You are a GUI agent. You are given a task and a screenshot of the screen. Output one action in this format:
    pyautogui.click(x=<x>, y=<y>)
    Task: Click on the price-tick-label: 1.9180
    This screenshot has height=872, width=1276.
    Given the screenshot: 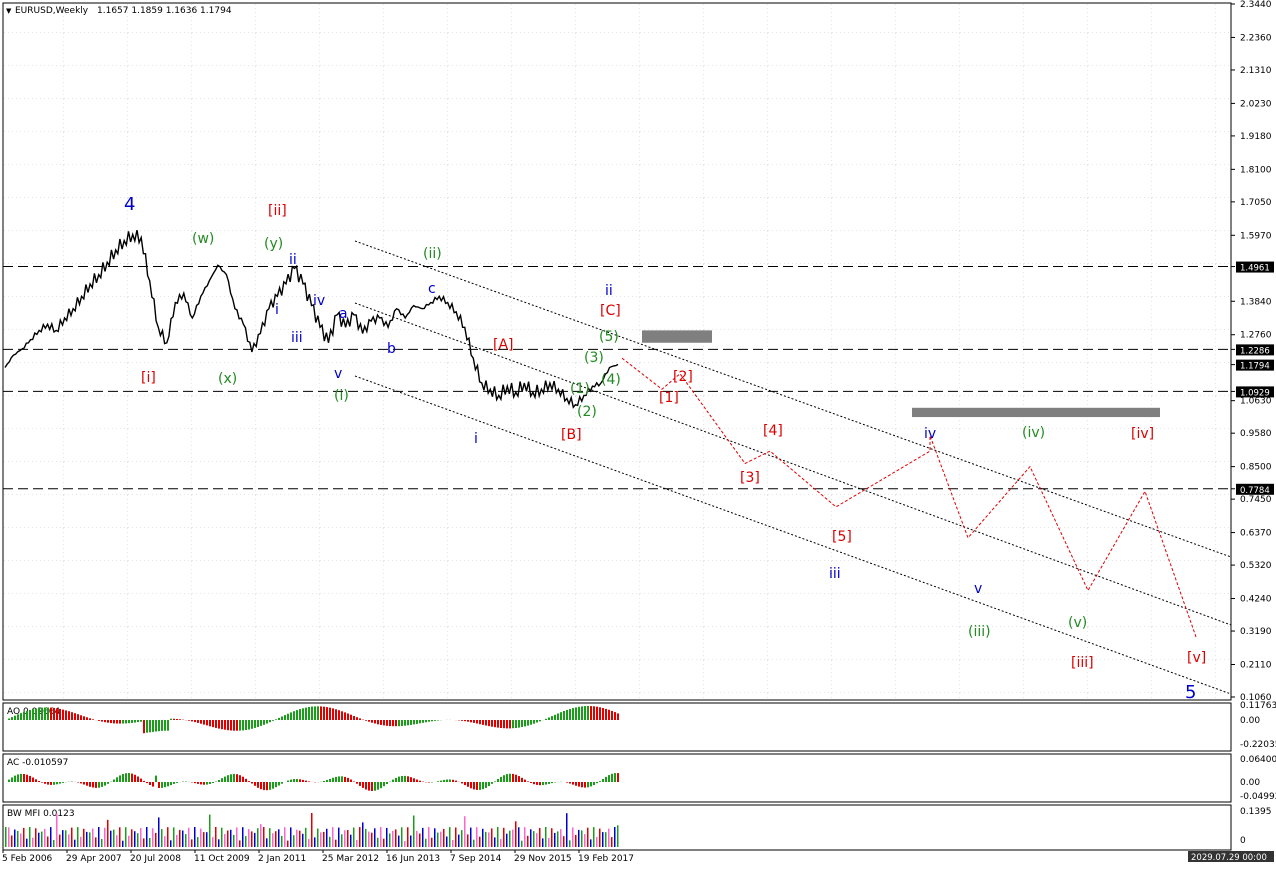 What is the action you would take?
    pyautogui.click(x=1256, y=137)
    